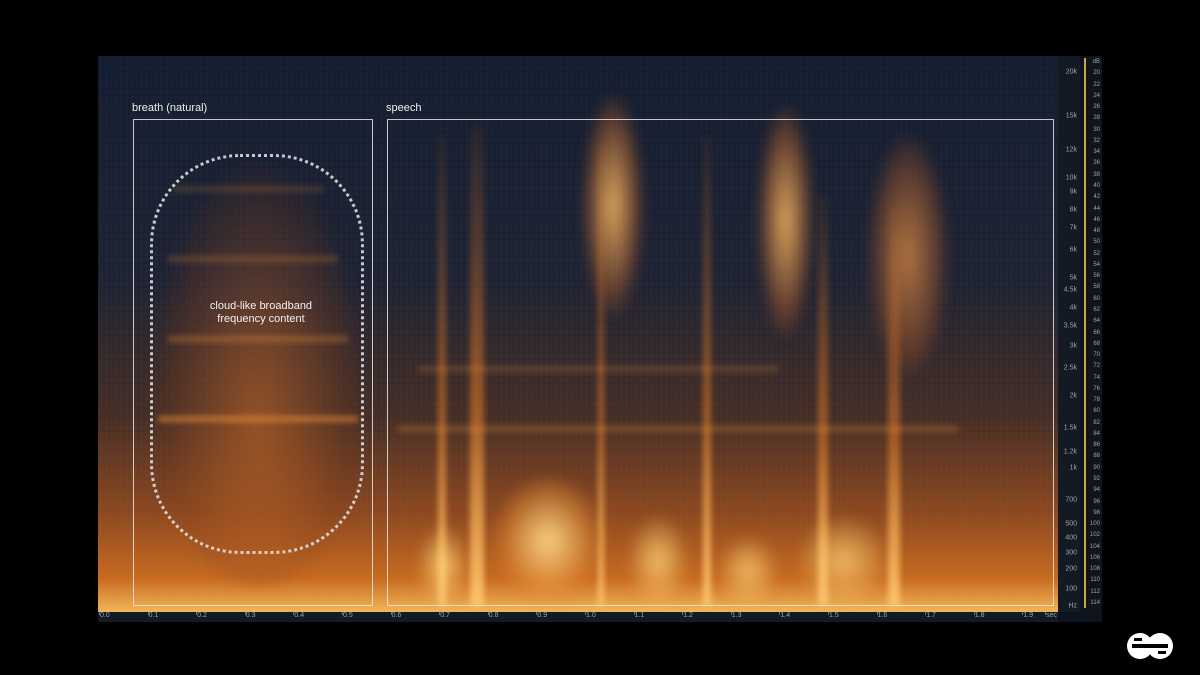 Image resolution: width=1200 pixels, height=675 pixels. Describe the element at coordinates (1096, 422) in the screenshot. I see `db-tick-label: 82` at that location.